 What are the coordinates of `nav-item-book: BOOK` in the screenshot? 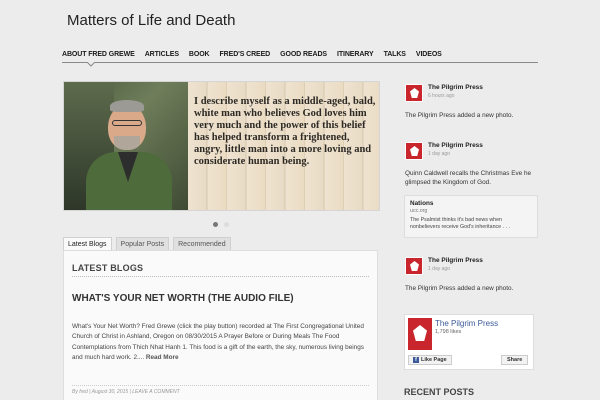 It's located at (199, 54).